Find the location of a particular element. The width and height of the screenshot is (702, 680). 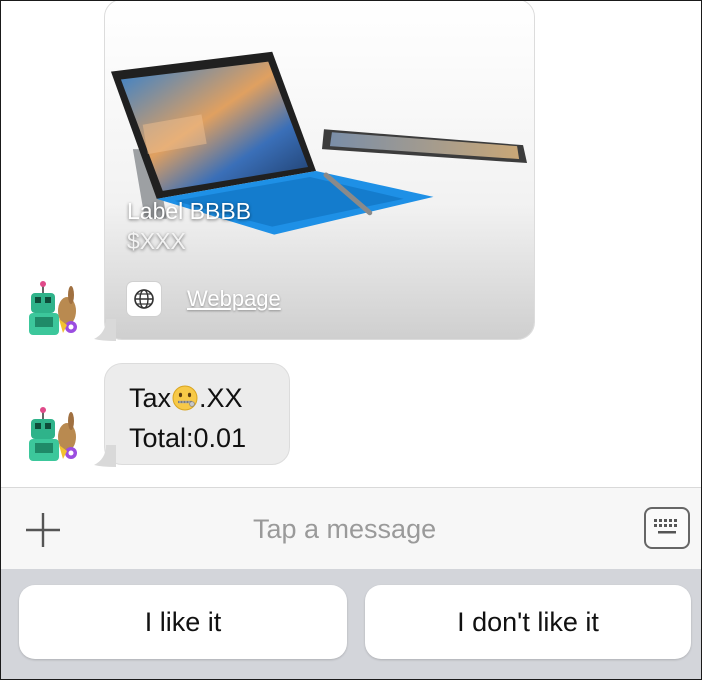

message-input: Tap a message is located at coordinates (344, 529).